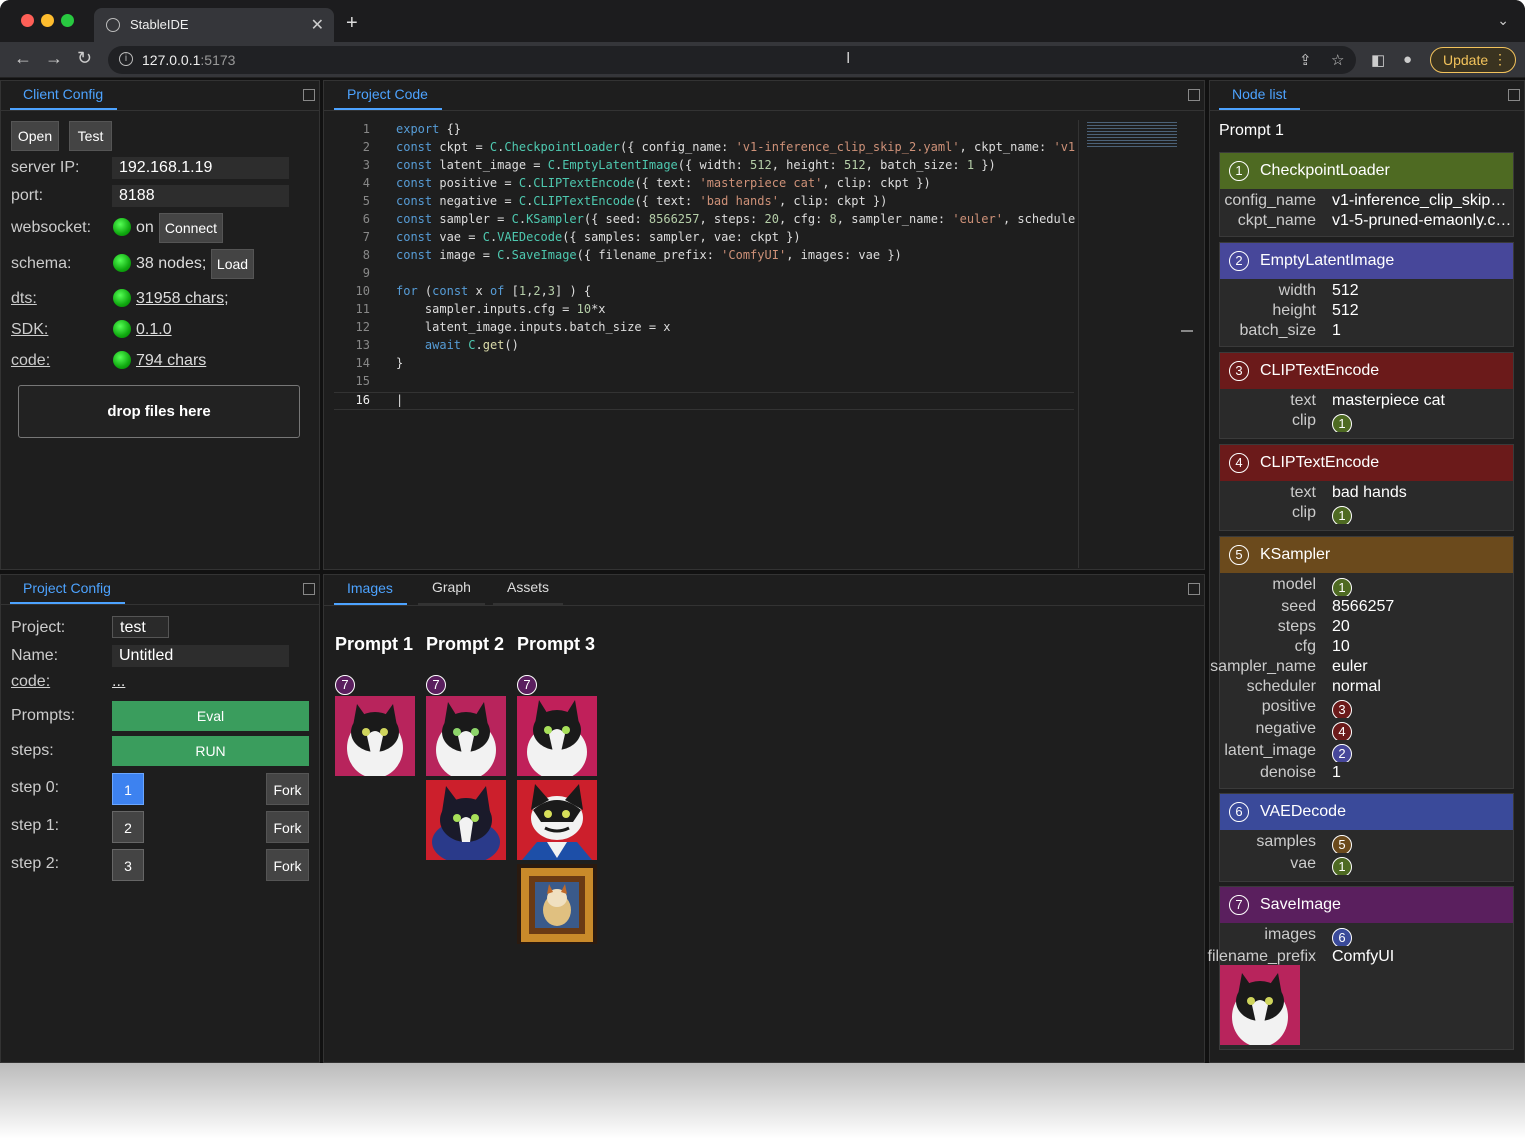 The image size is (1525, 1139). What do you see at coordinates (388, 98) in the screenshot?
I see `tab-project-code: Project Code` at bounding box center [388, 98].